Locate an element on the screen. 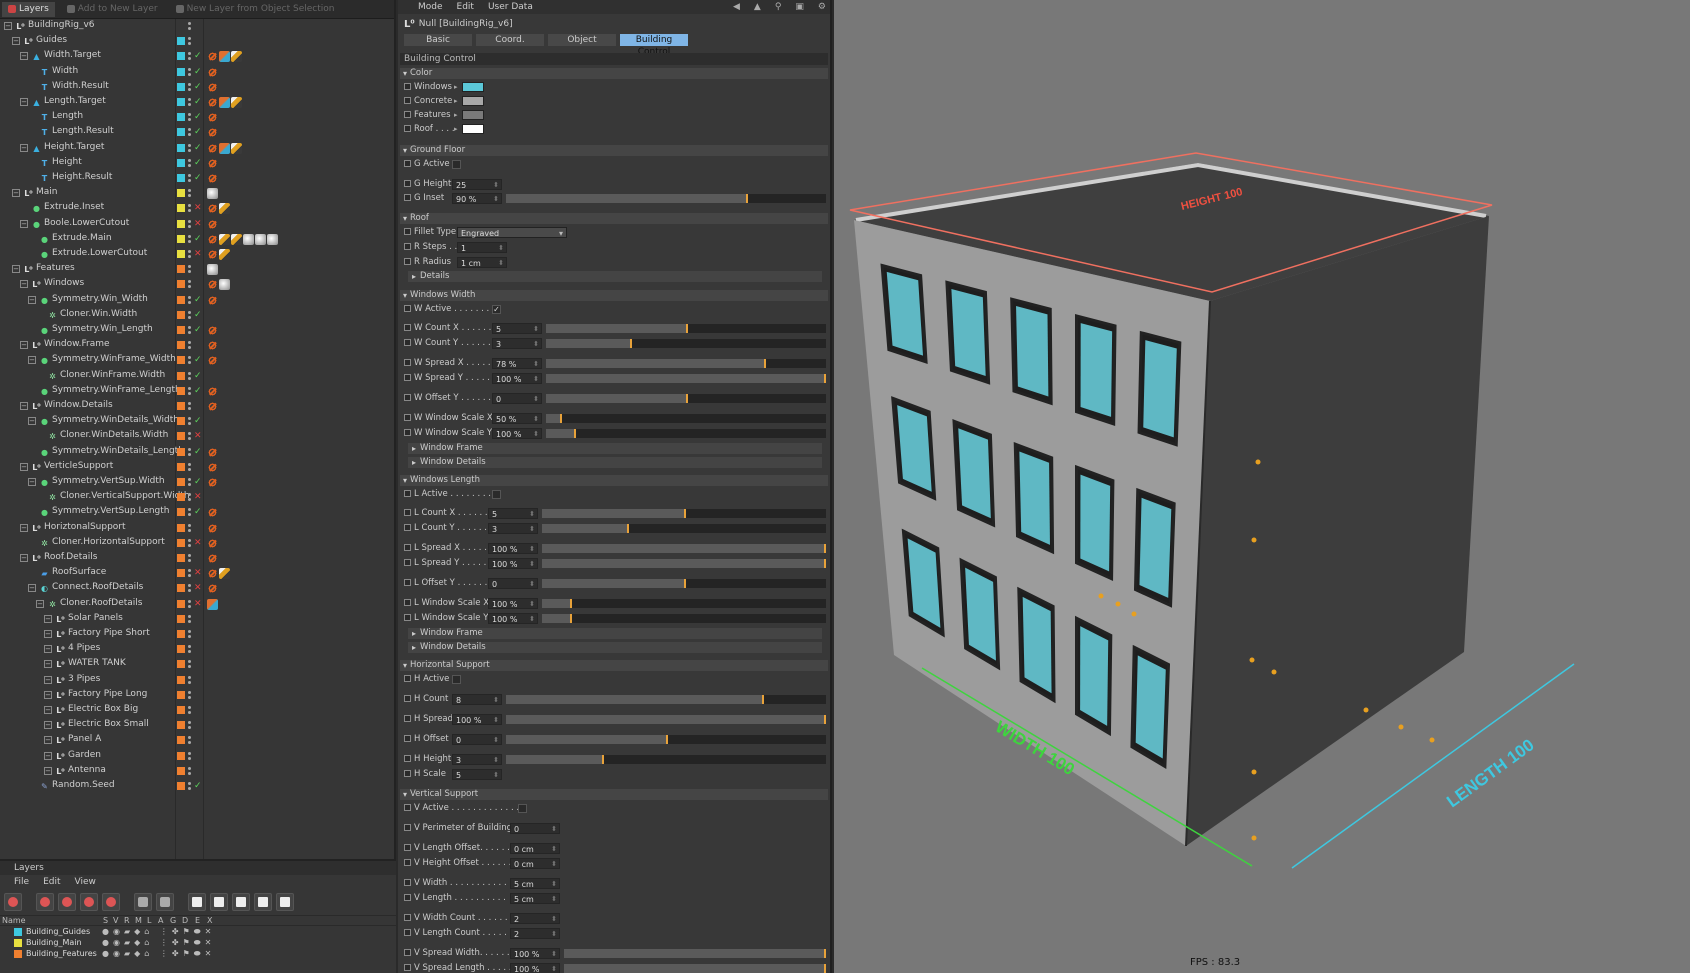 The image size is (1690, 973). tree-item: − L⁰ 4 Pipes is located at coordinates (198, 649).